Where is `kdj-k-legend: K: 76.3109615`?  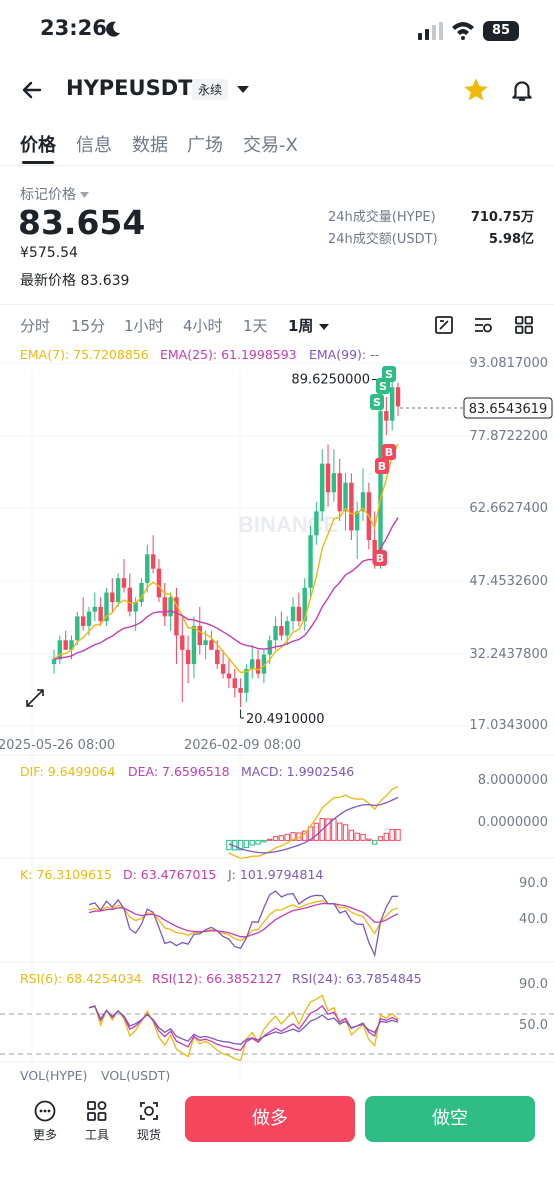
kdj-k-legend: K: 76.3109615 is located at coordinates (66, 874).